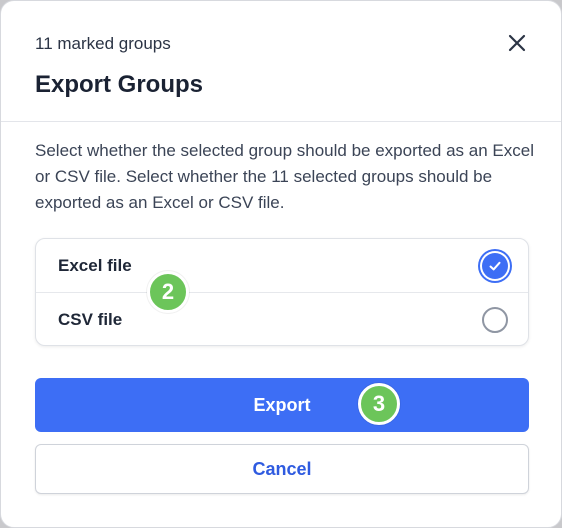 This screenshot has height=528, width=562. Describe the element at coordinates (168, 292) in the screenshot. I see `step-badge-2: 2` at that location.